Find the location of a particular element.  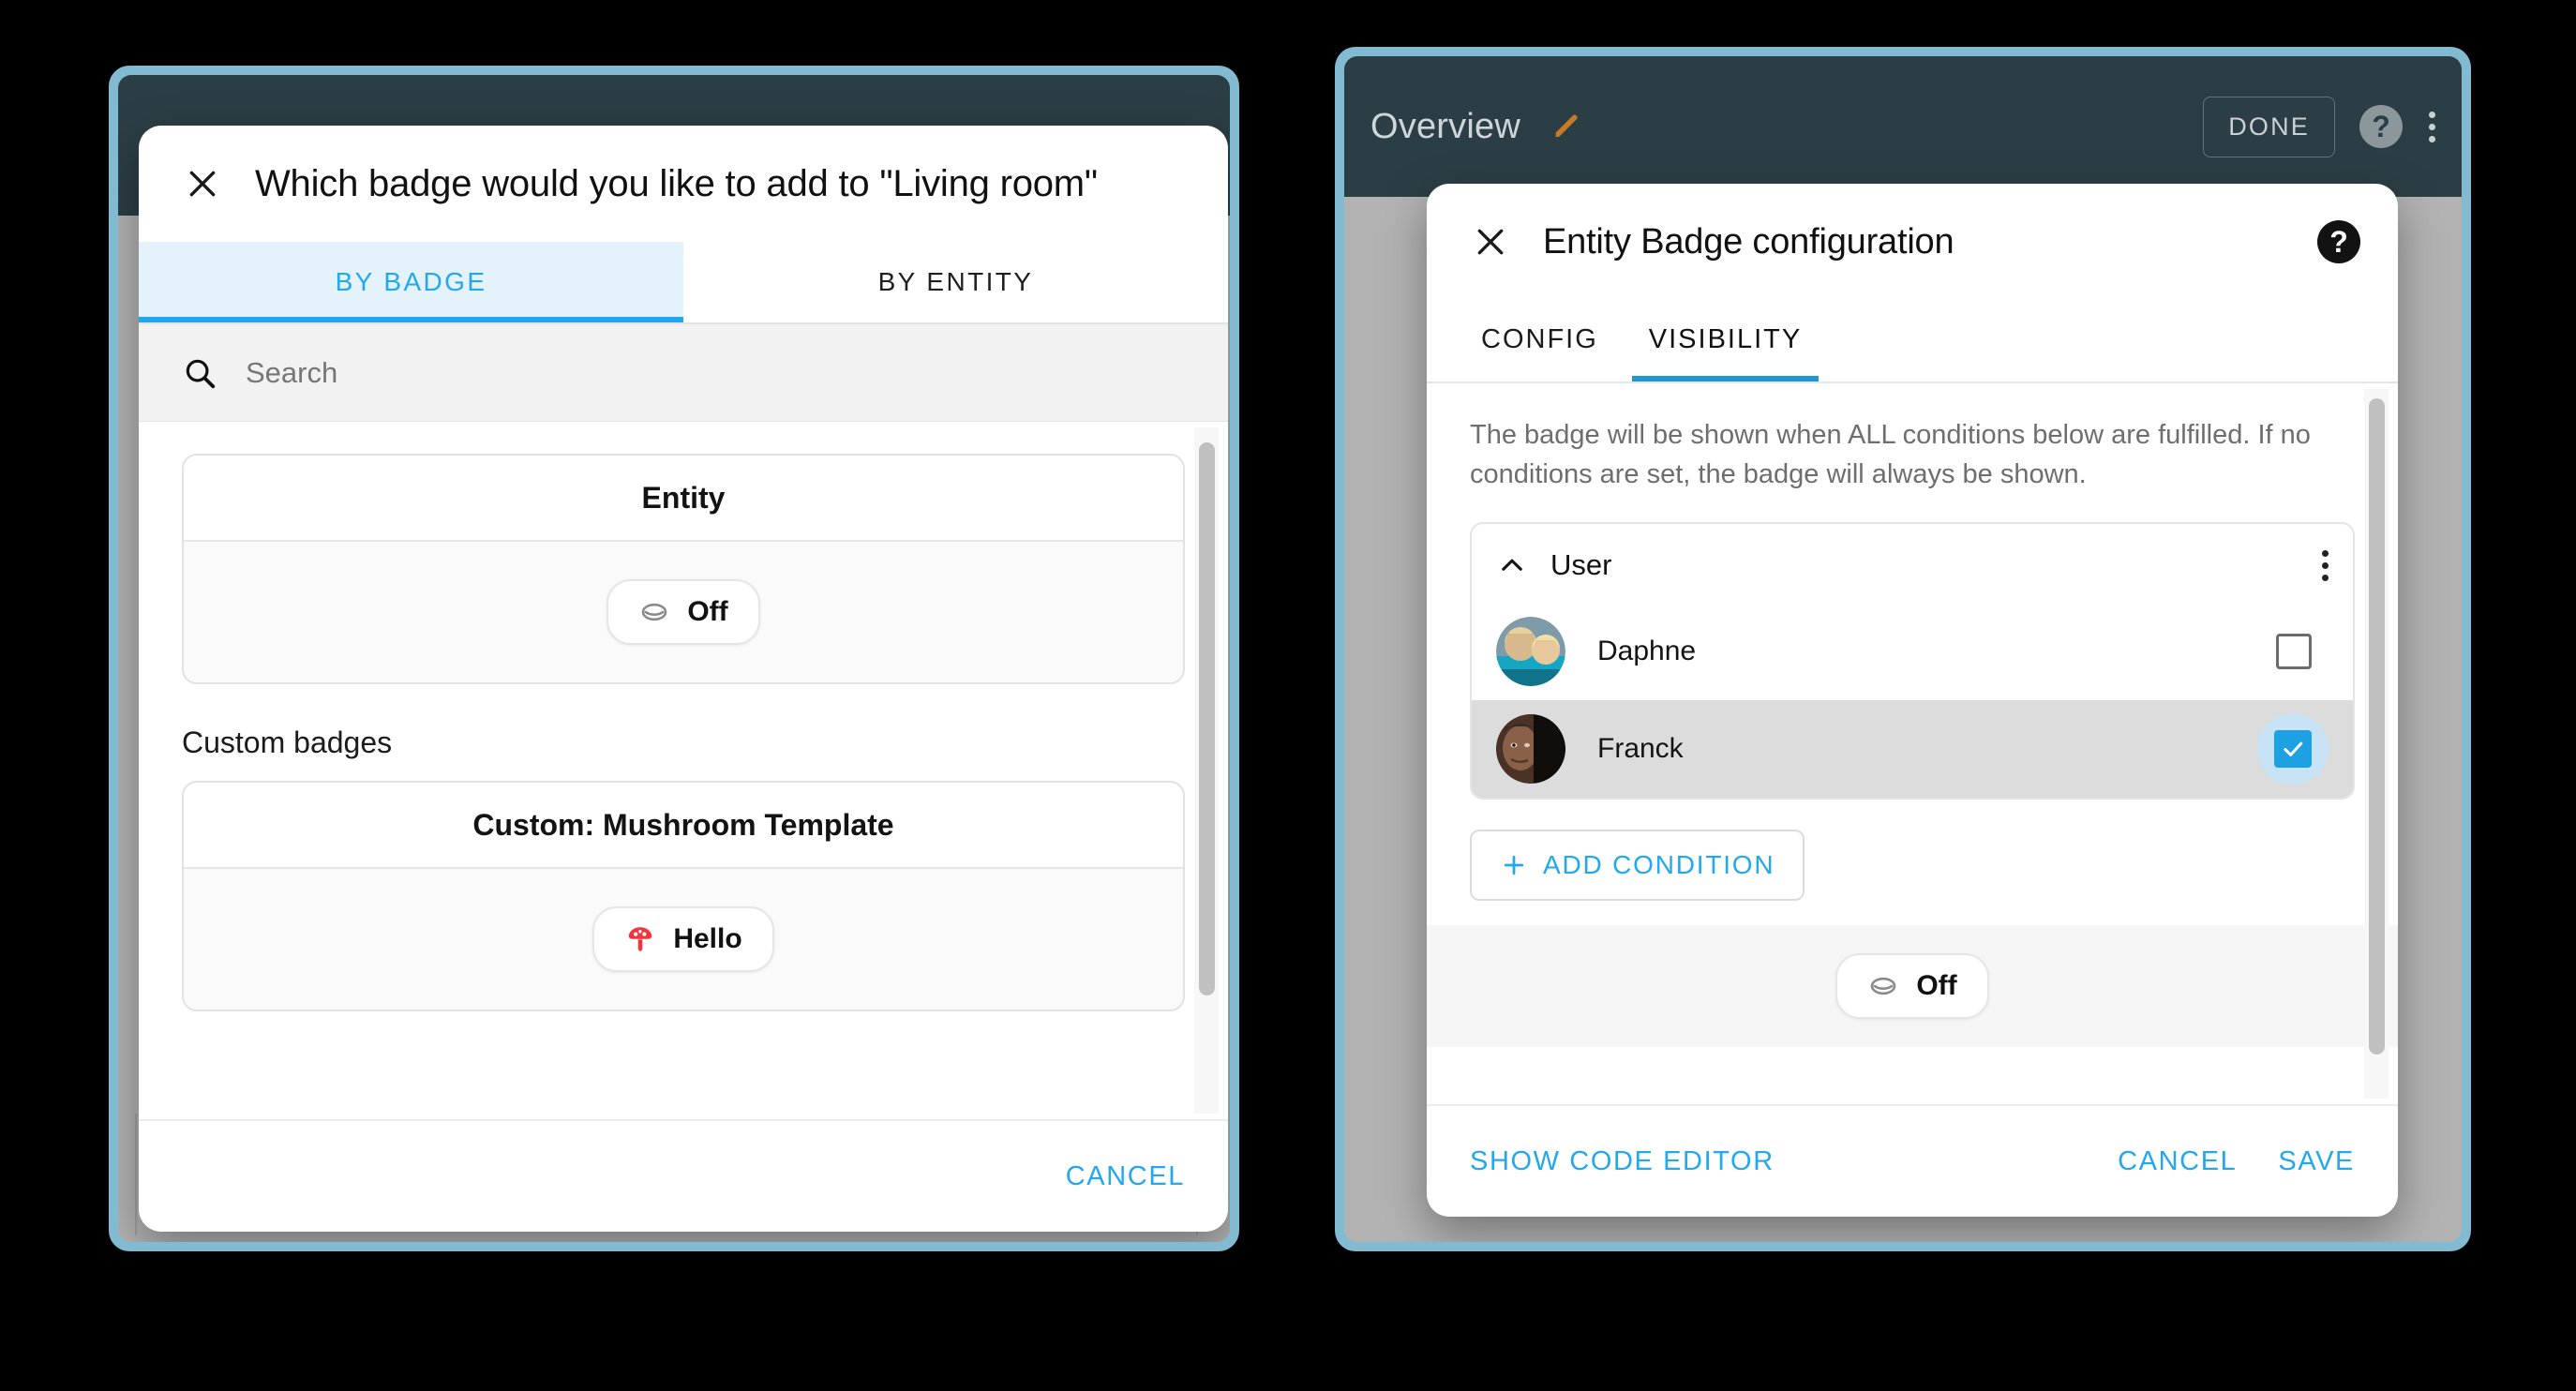

checkbox-daphne is located at coordinates (2294, 652).